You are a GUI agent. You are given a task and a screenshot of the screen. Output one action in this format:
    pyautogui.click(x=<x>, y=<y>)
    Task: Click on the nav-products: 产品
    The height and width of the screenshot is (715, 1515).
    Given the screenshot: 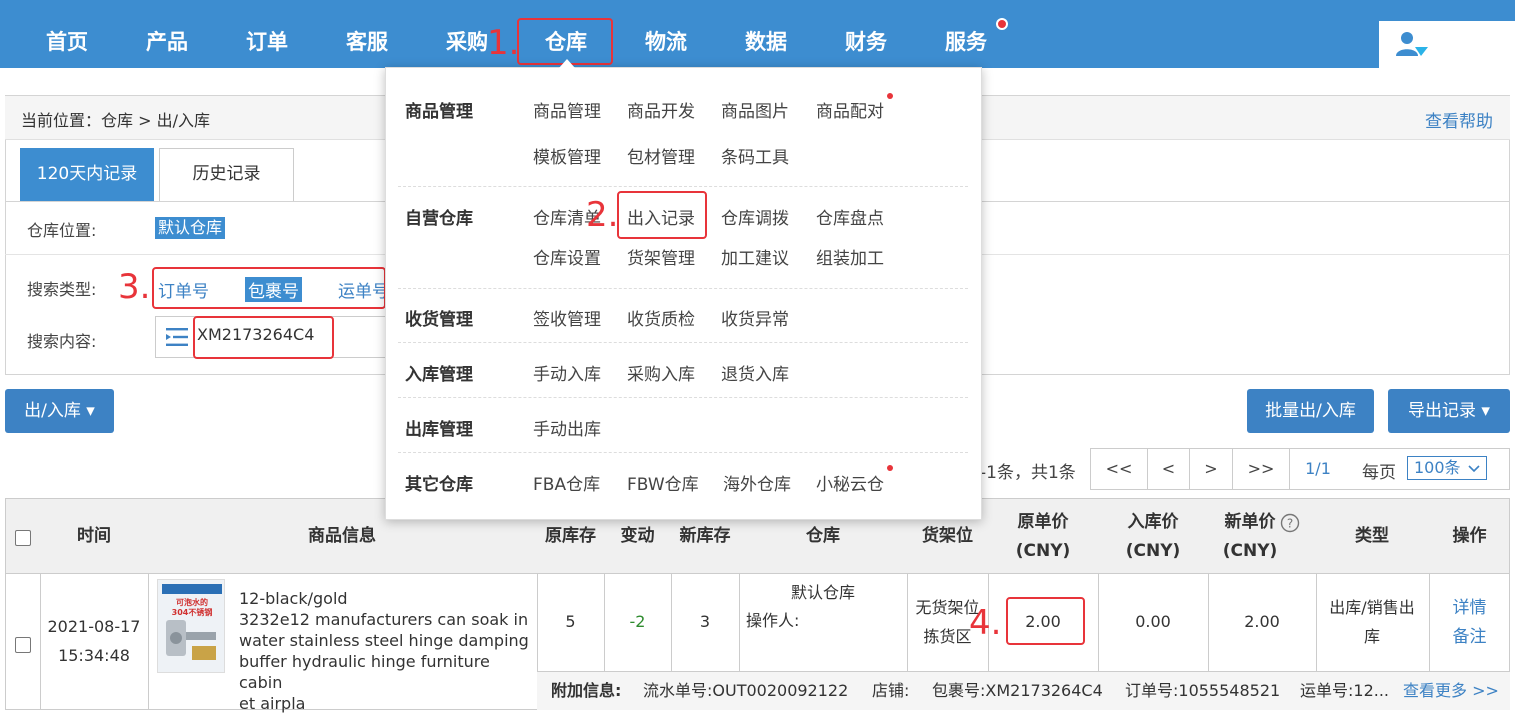 What is the action you would take?
    pyautogui.click(x=167, y=42)
    